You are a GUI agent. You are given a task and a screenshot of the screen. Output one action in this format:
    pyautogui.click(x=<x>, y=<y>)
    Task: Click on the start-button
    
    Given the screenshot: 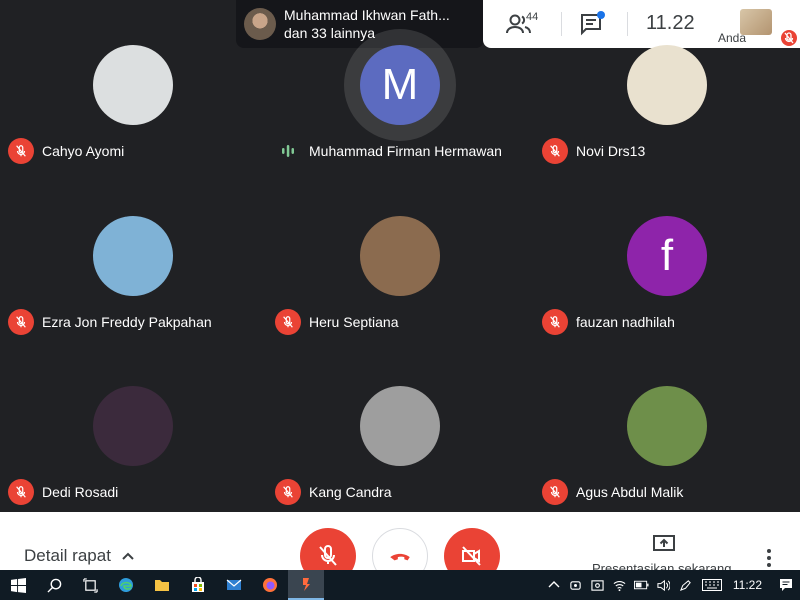 What is the action you would take?
    pyautogui.click(x=18, y=585)
    